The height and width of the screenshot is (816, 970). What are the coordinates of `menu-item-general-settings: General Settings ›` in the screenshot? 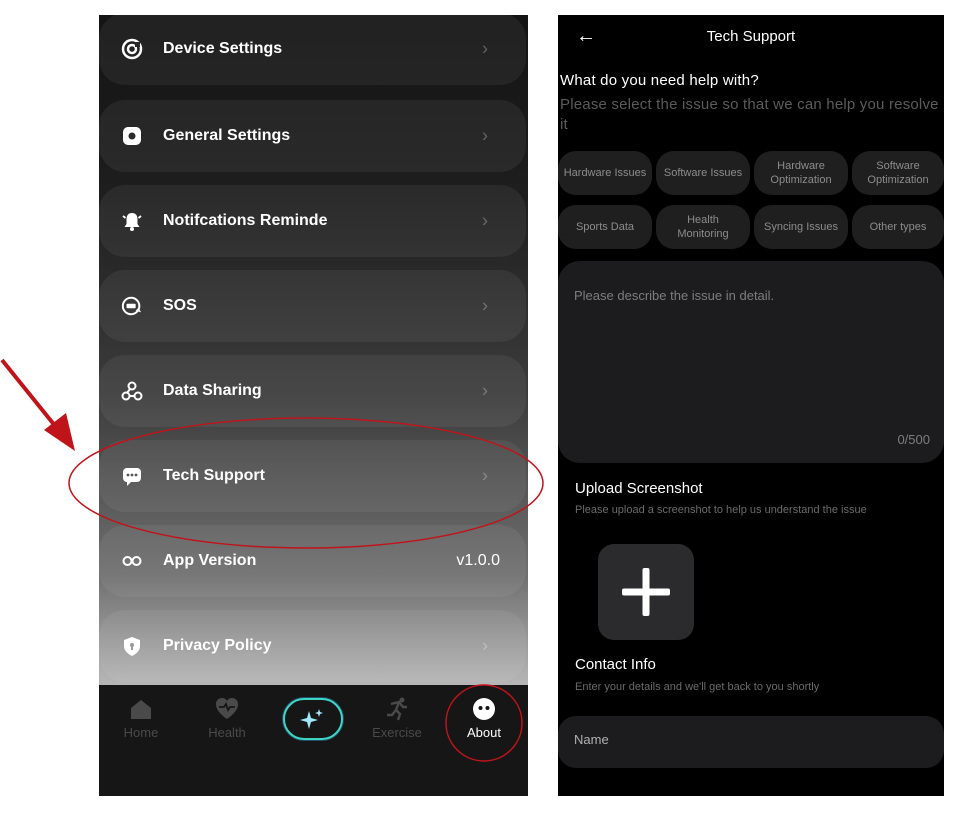 It's located at (312, 136).